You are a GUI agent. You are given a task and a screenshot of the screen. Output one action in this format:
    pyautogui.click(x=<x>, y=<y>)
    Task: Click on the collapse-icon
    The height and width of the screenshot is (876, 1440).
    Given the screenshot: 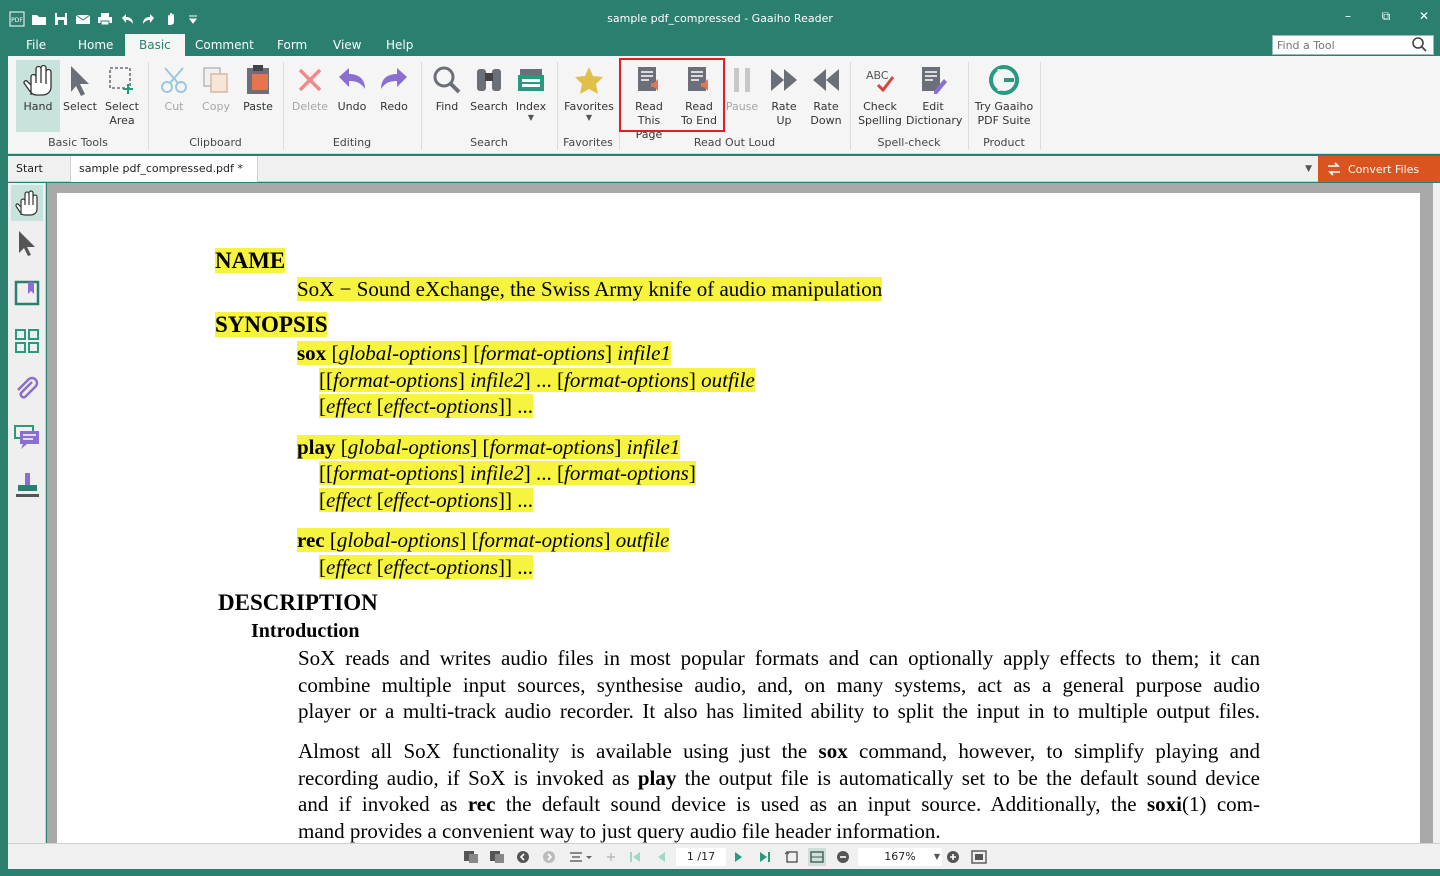 What is the action you would take?
    pyautogui.click(x=611, y=857)
    